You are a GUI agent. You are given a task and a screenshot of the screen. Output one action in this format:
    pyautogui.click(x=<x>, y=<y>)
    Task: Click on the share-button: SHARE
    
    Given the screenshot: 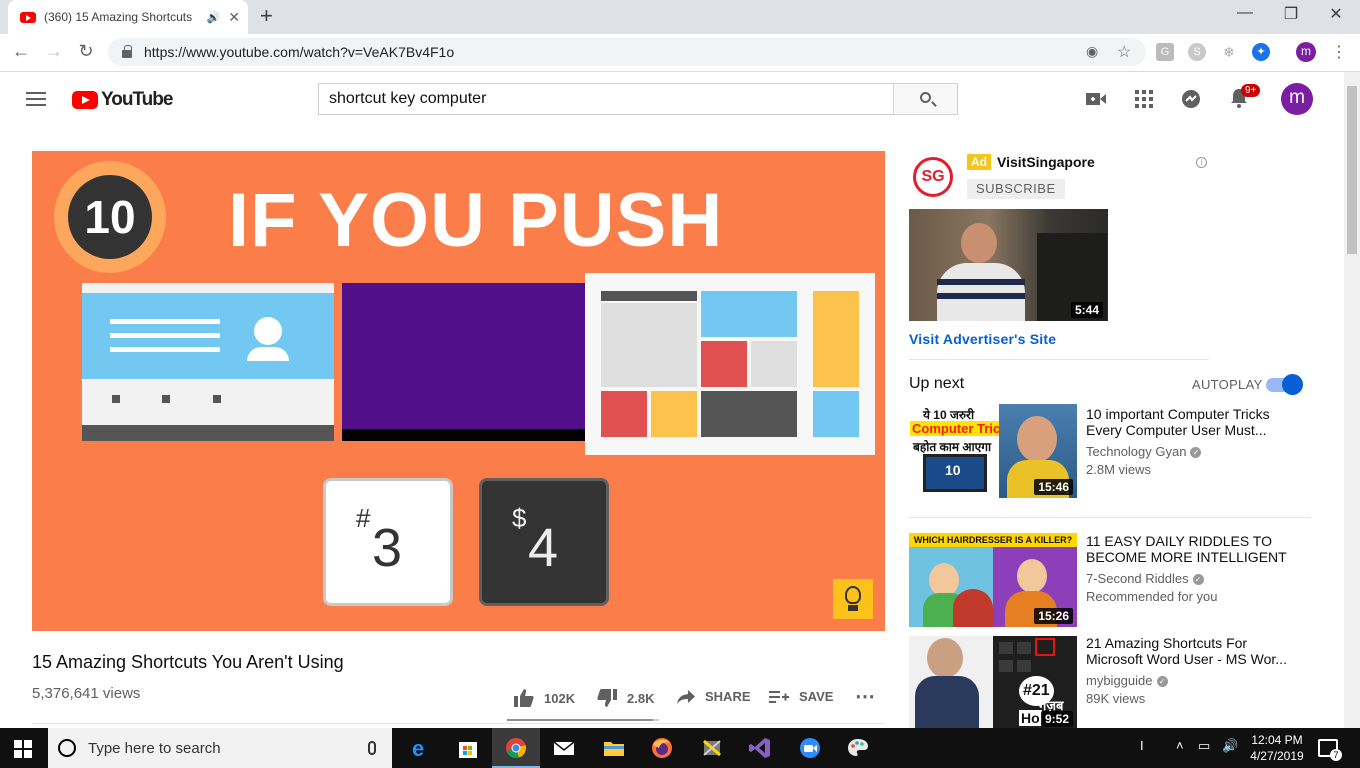 What is the action you would take?
    pyautogui.click(x=714, y=696)
    